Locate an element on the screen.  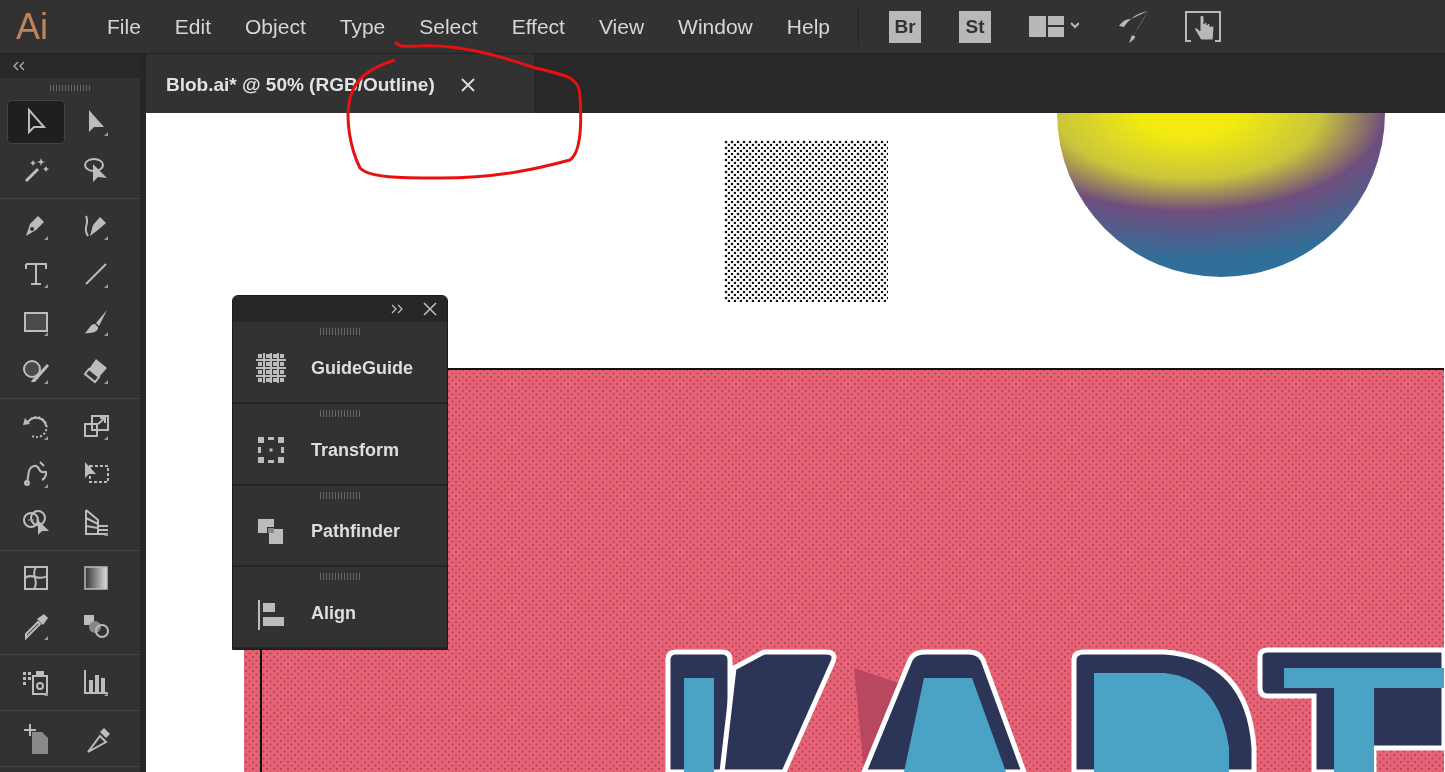
menu-item: Help is located at coordinates (808, 26).